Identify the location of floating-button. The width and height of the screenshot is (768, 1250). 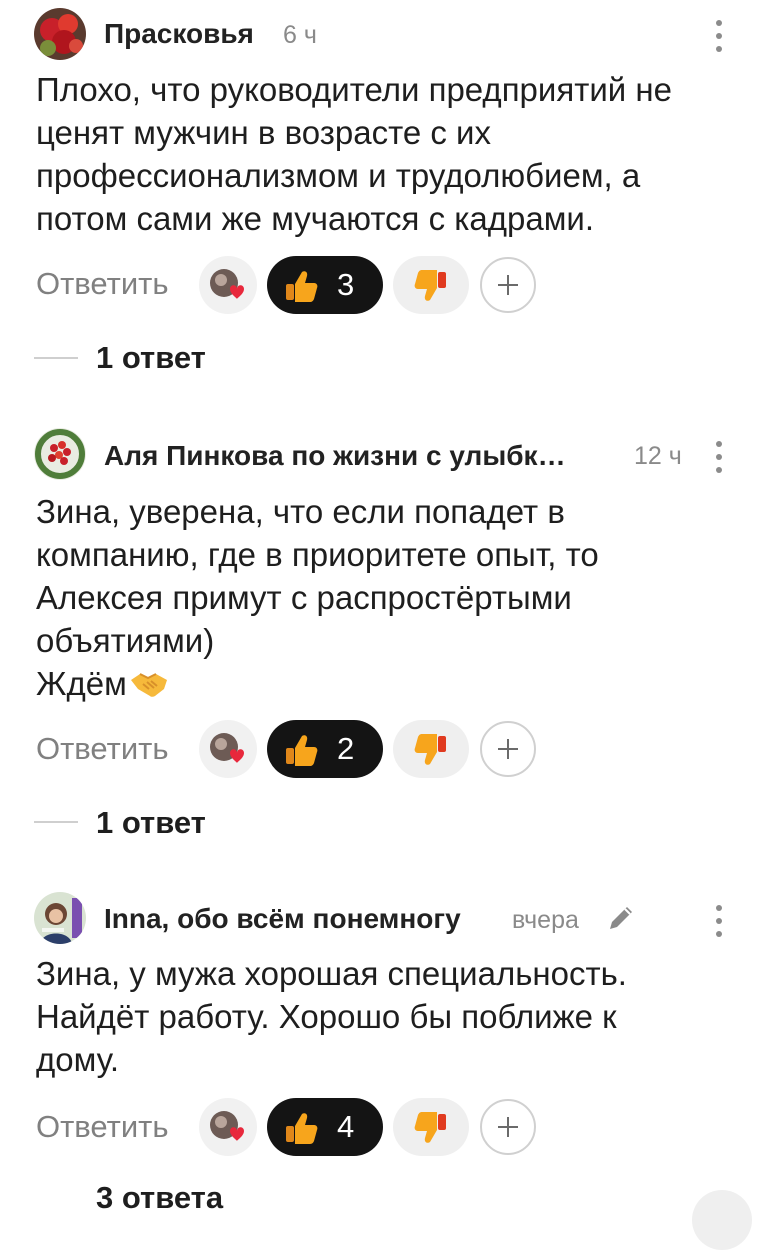
(722, 1220).